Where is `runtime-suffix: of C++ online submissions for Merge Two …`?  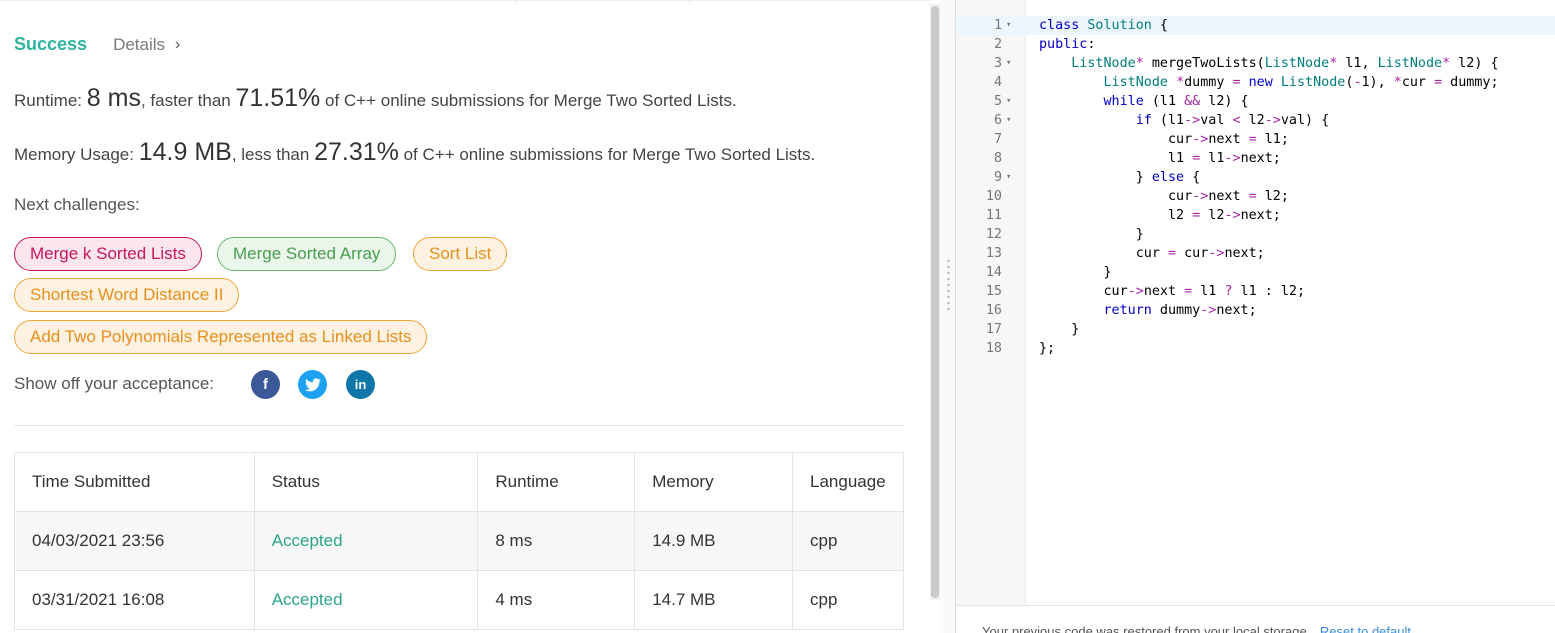 runtime-suffix: of C++ online submissions for Merge Two … is located at coordinates (531, 100).